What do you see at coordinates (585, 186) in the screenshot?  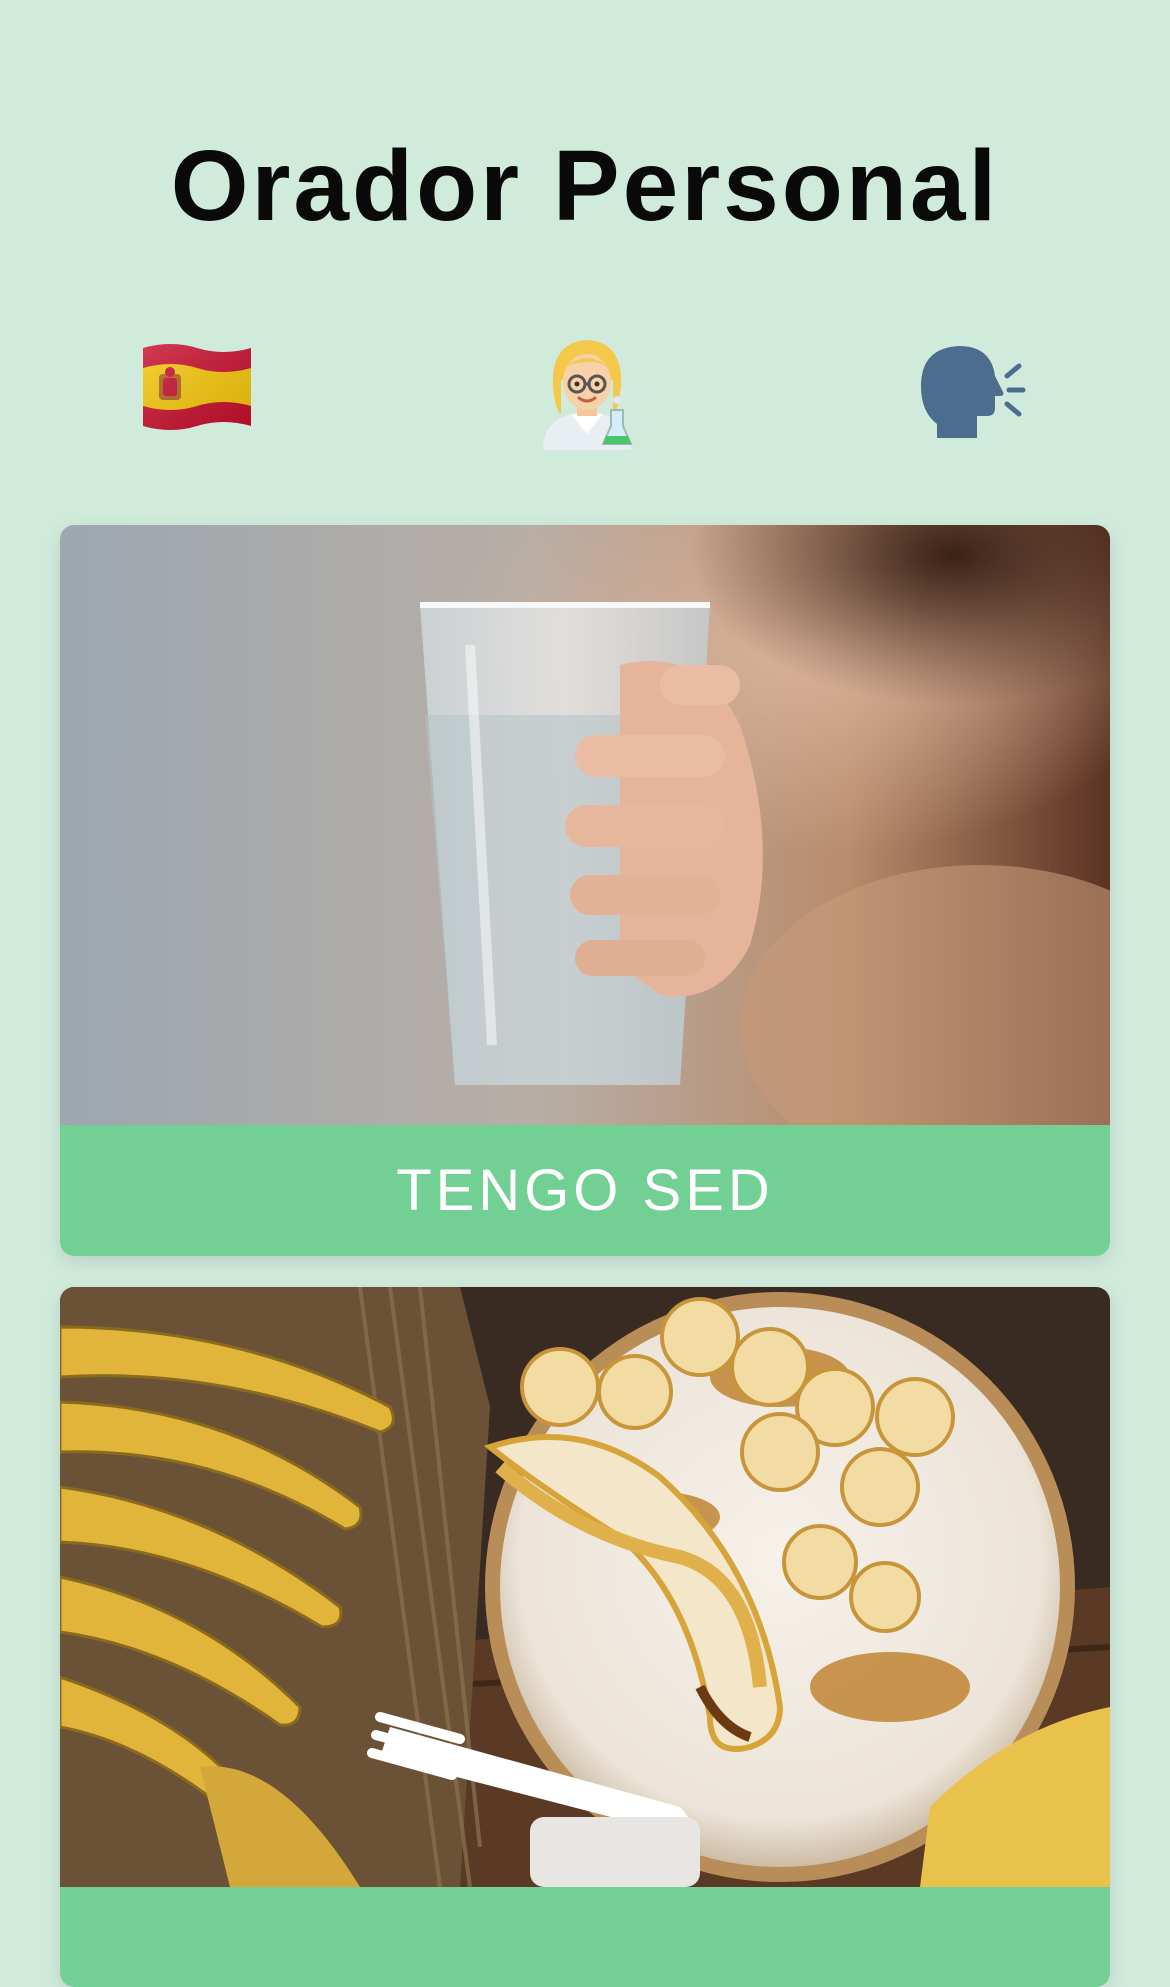 I see `page-title: Orador Personal` at bounding box center [585, 186].